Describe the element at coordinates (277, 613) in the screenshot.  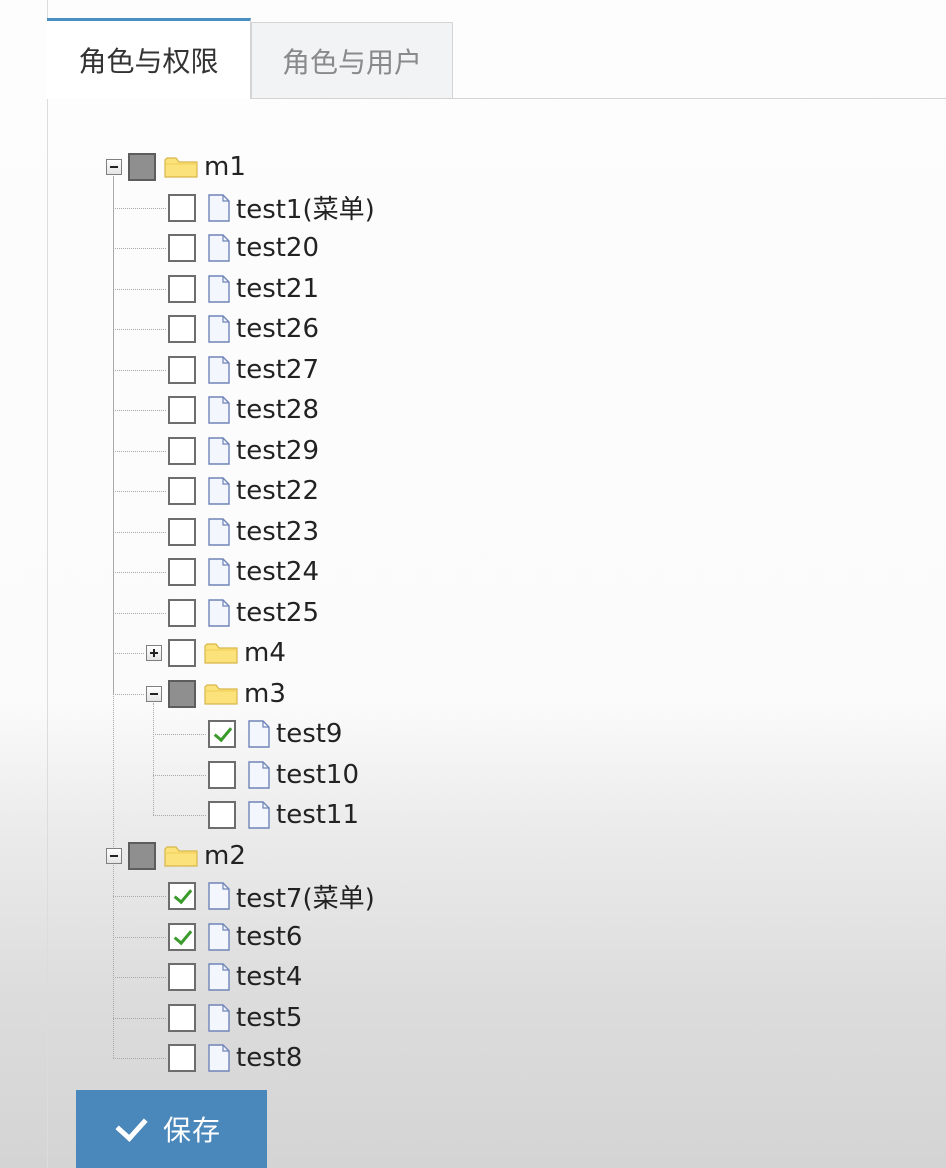
I see `tree-node-label: test25` at that location.